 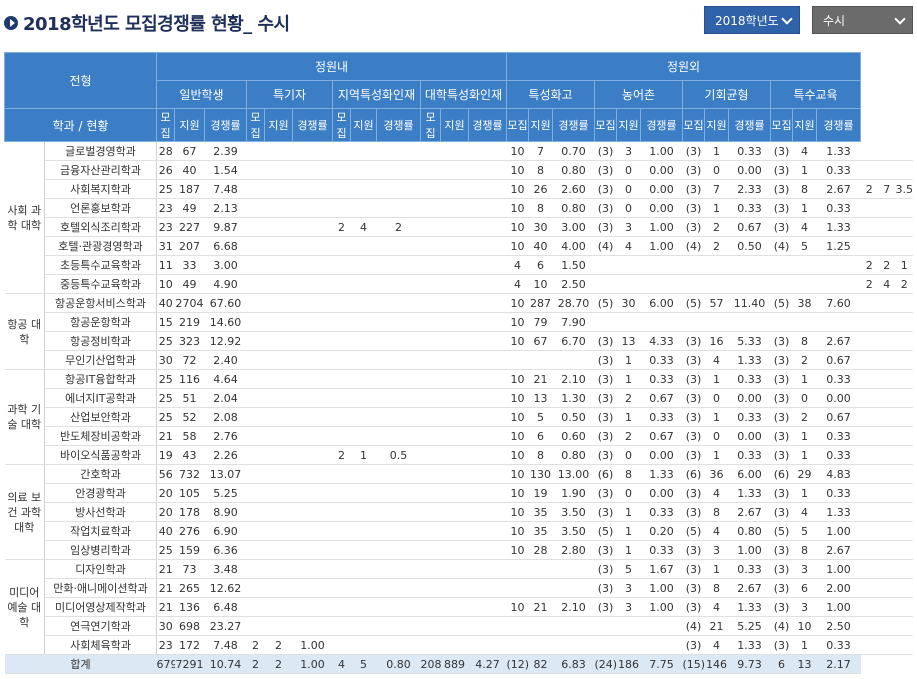 I want to click on table-cell: 0.67, so click(x=661, y=398).